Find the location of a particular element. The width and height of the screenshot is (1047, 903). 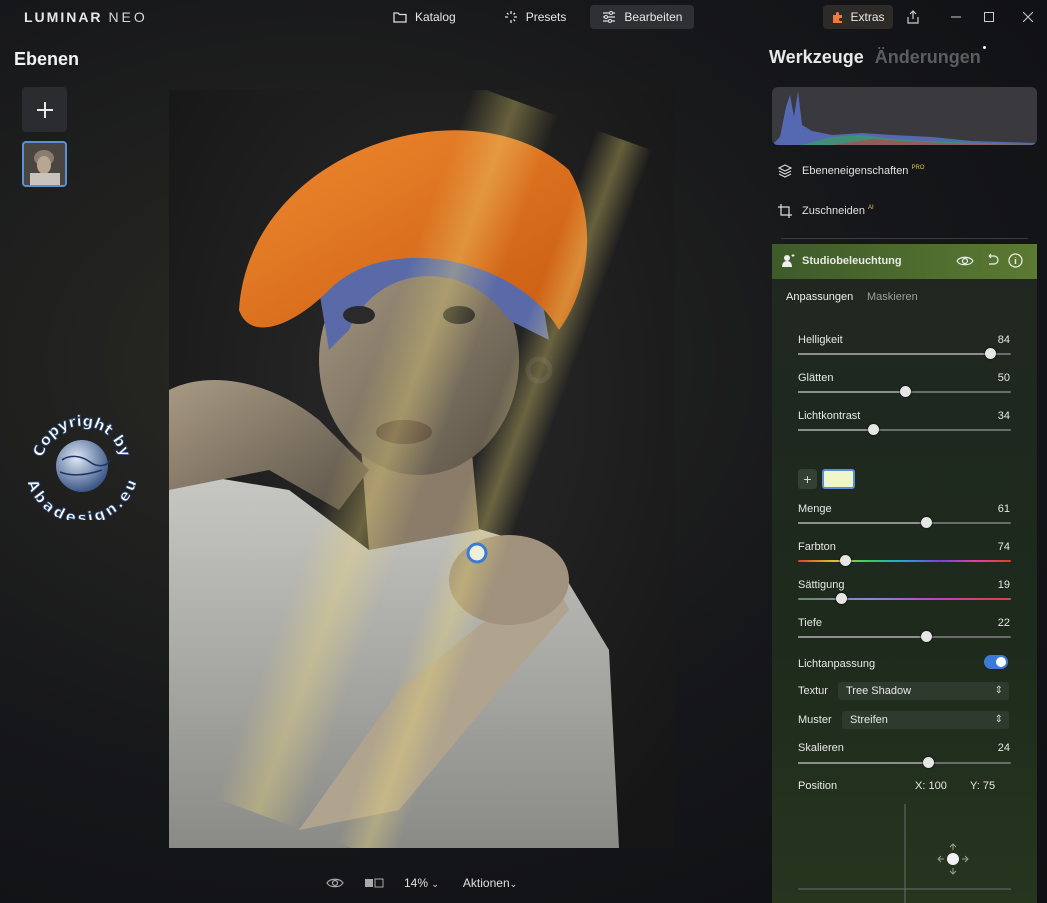

texture-select: Tree Shadow ⇕ is located at coordinates (923, 691).